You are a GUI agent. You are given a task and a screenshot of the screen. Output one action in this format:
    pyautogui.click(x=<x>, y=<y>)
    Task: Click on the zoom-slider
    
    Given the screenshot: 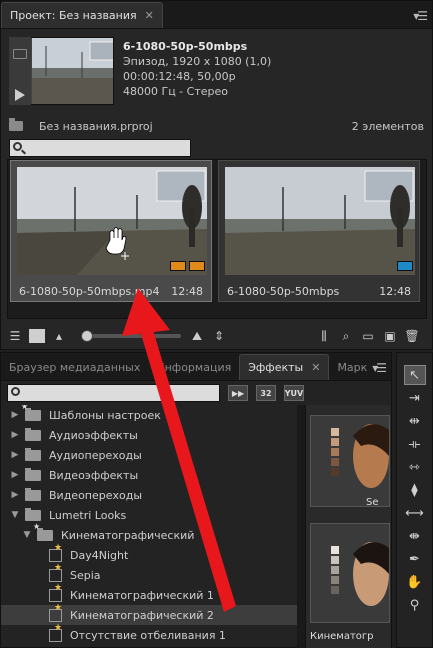 What is the action you would take?
    pyautogui.click(x=131, y=336)
    